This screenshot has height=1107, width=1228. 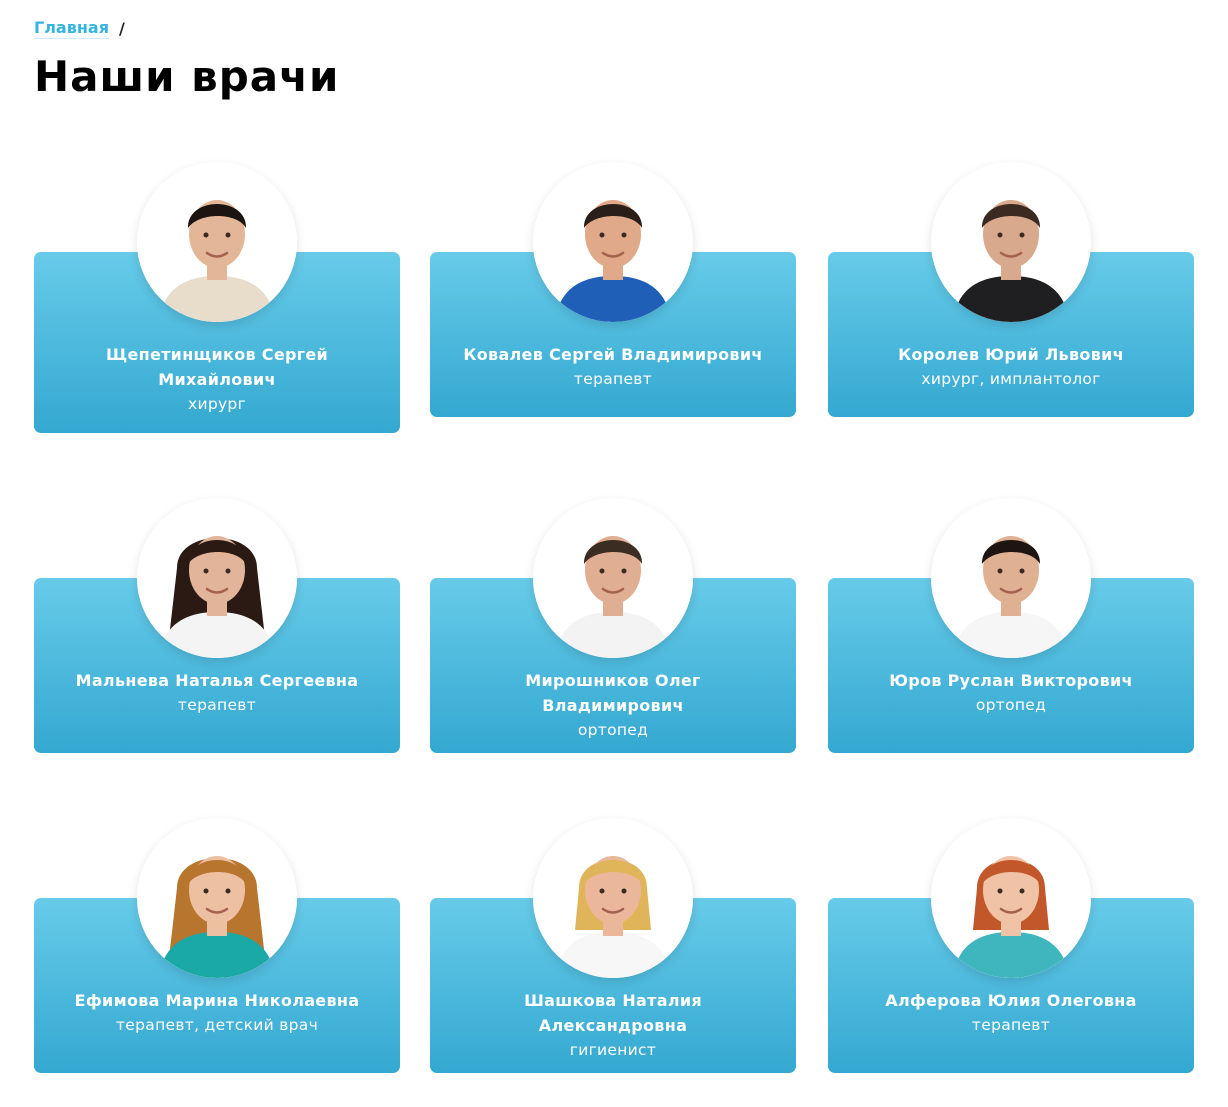 I want to click on breadcrumb-home-link: Главная, so click(x=71, y=28).